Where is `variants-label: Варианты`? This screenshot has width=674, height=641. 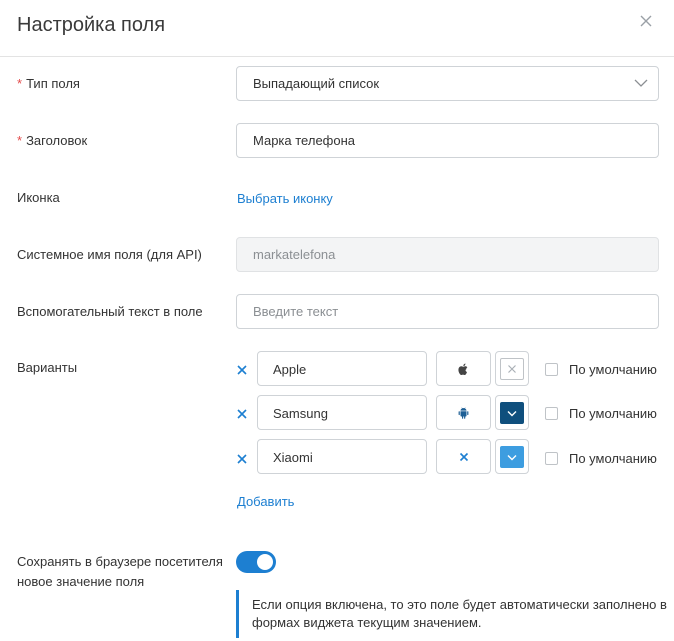
variants-label: Варианты is located at coordinates (47, 367).